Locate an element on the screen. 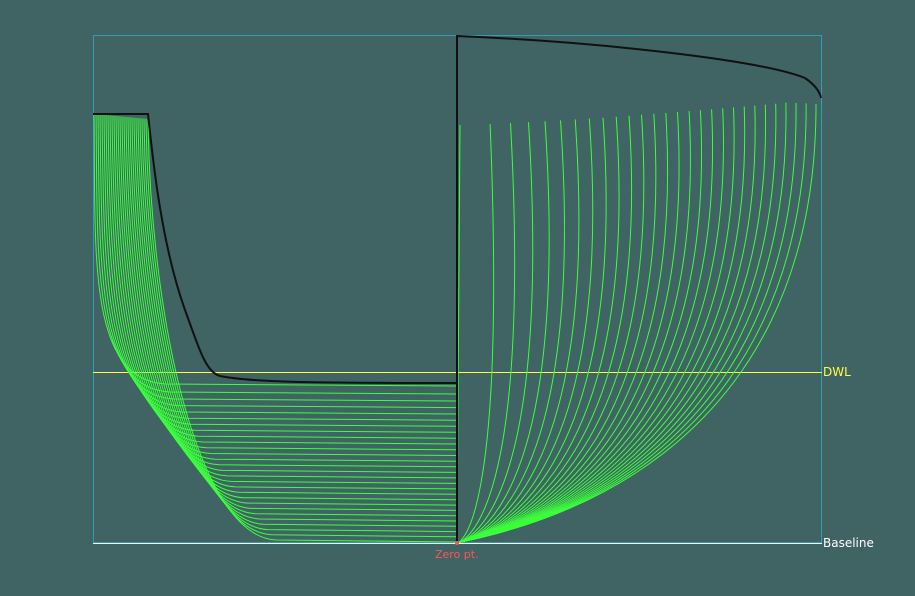  zero-point-label: Zero pt. is located at coordinates (457, 554).